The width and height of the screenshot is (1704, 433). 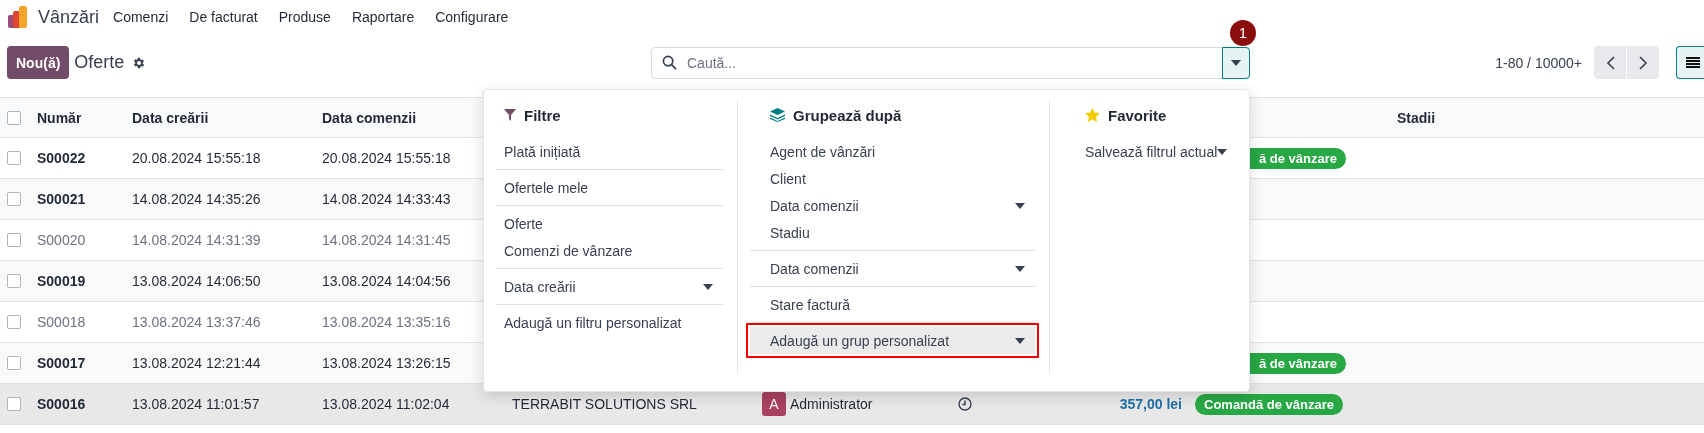 What do you see at coordinates (61, 281) in the screenshot?
I see `table-cell-text: S00019` at bounding box center [61, 281].